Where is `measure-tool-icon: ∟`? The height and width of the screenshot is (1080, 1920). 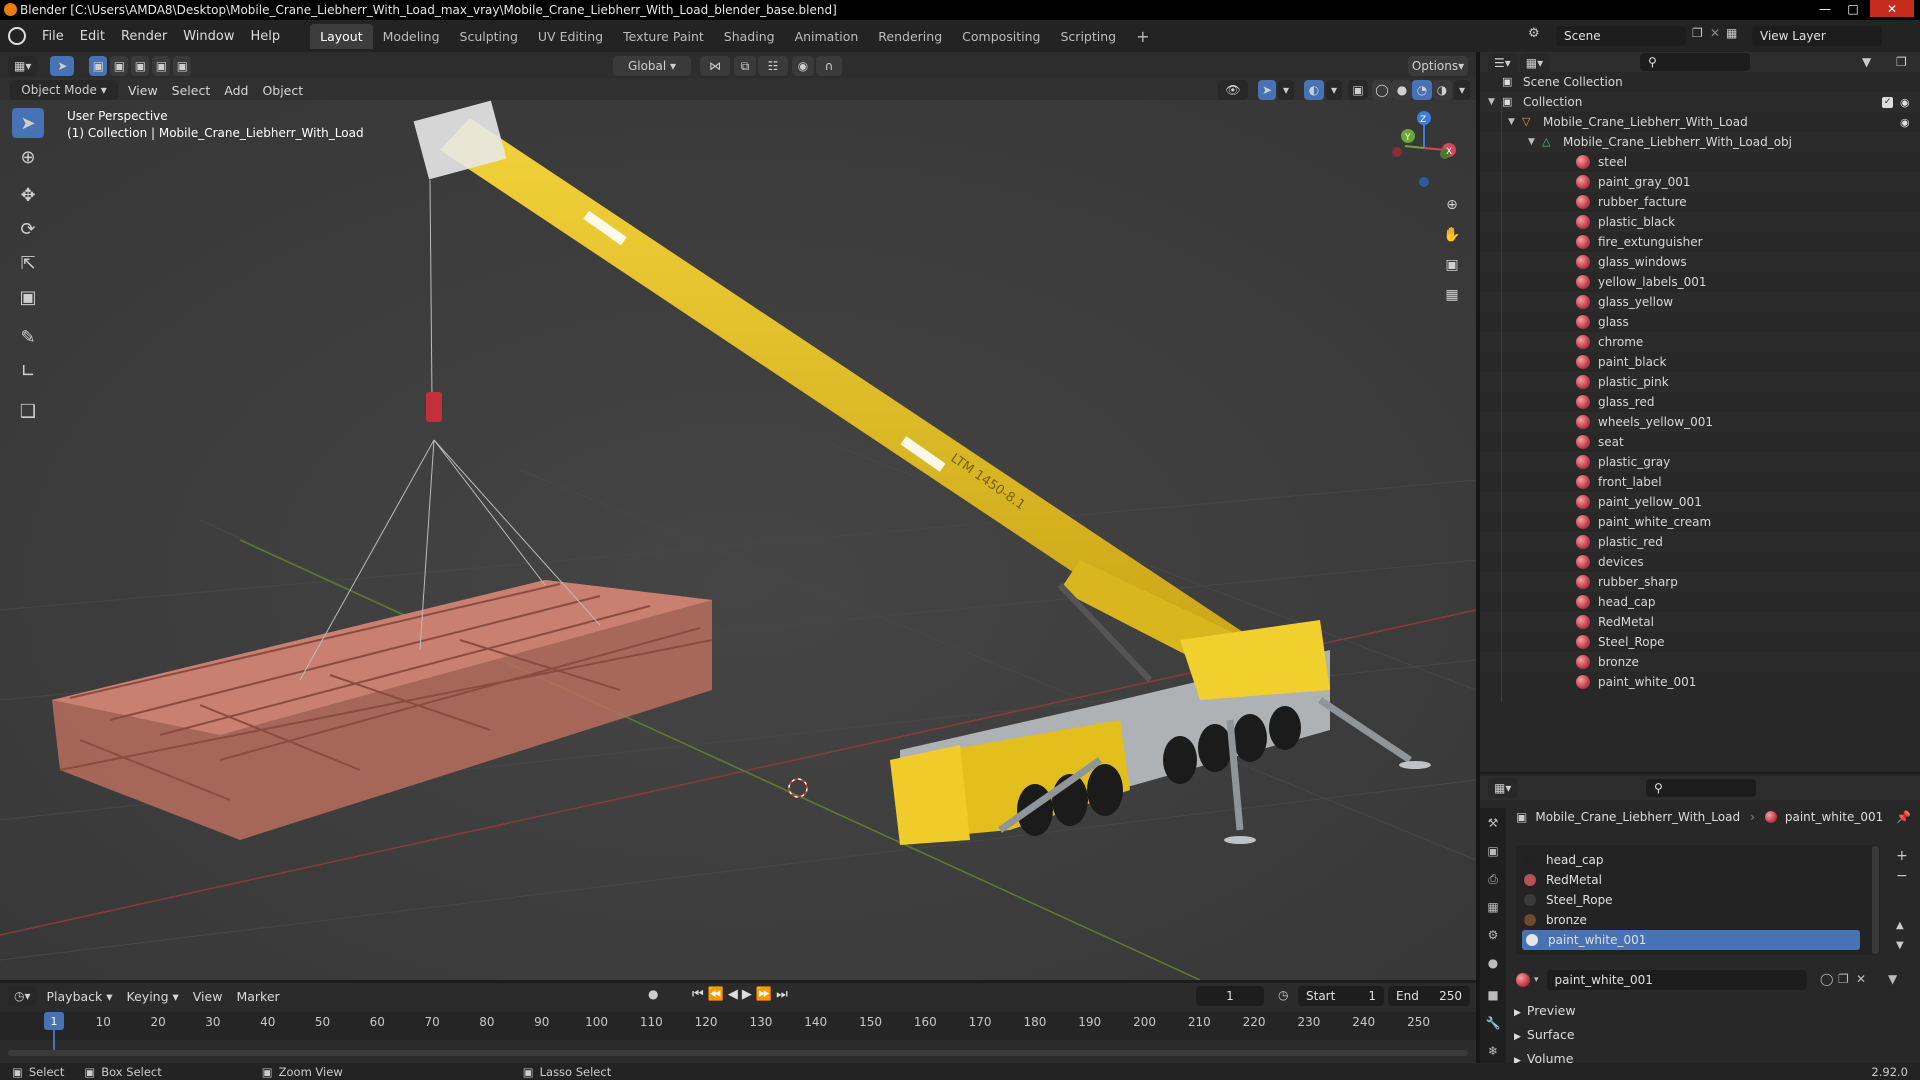 measure-tool-icon: ∟ is located at coordinates (28, 371).